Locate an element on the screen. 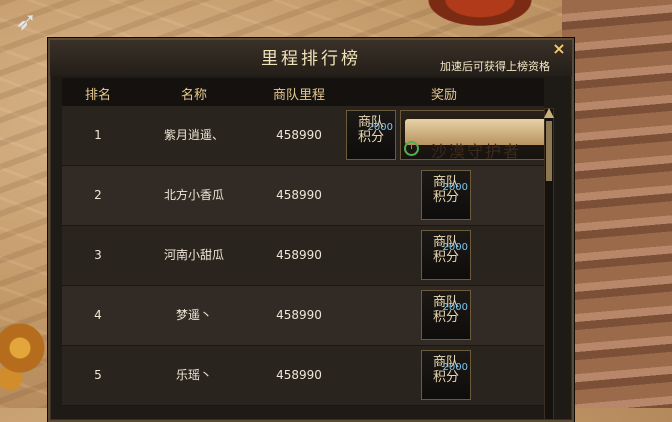 The image size is (672, 422). col-rank: 排名 is located at coordinates (97, 95).